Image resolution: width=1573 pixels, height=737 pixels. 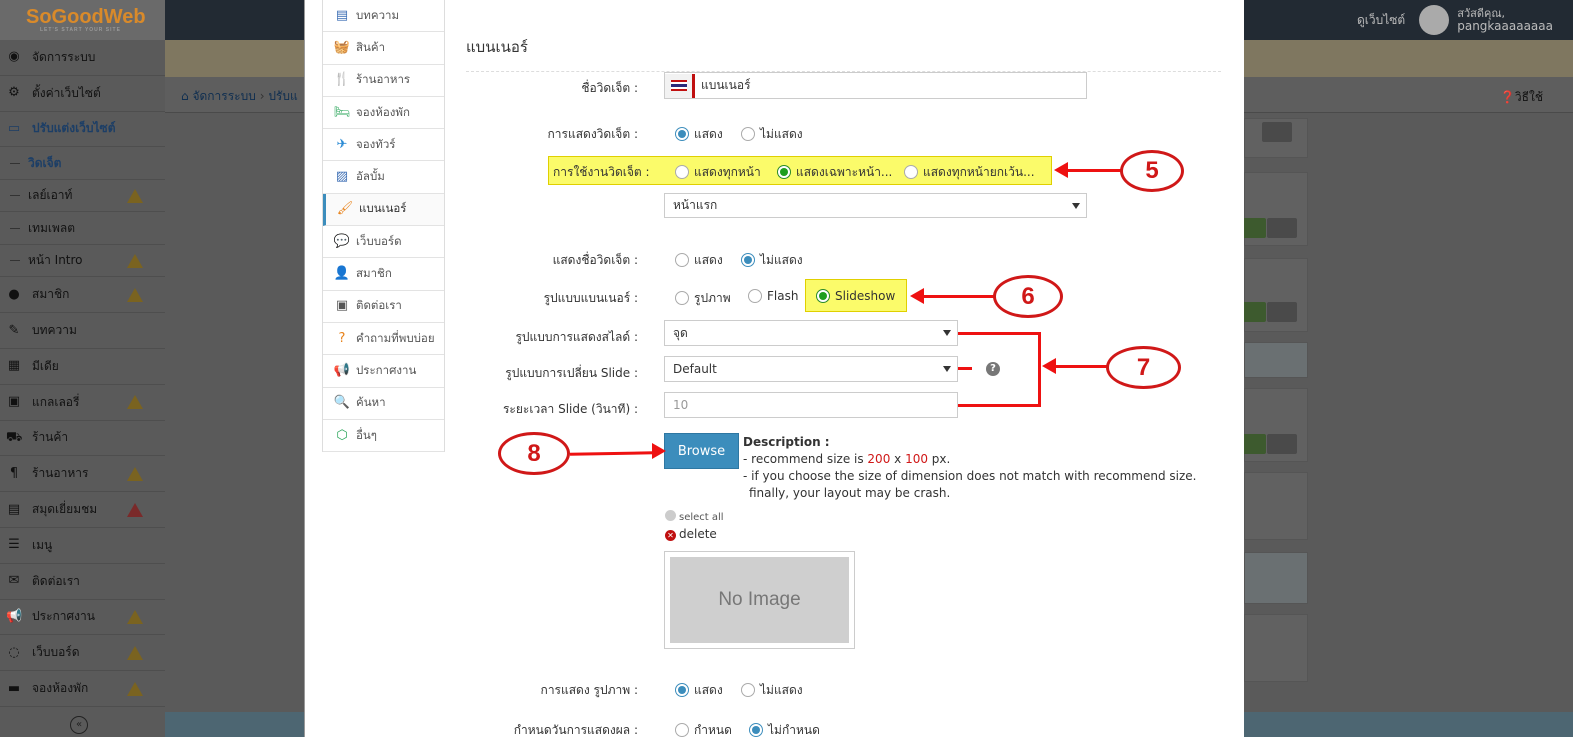 What do you see at coordinates (748, 260) in the screenshot?
I see `radio-hide-name` at bounding box center [748, 260].